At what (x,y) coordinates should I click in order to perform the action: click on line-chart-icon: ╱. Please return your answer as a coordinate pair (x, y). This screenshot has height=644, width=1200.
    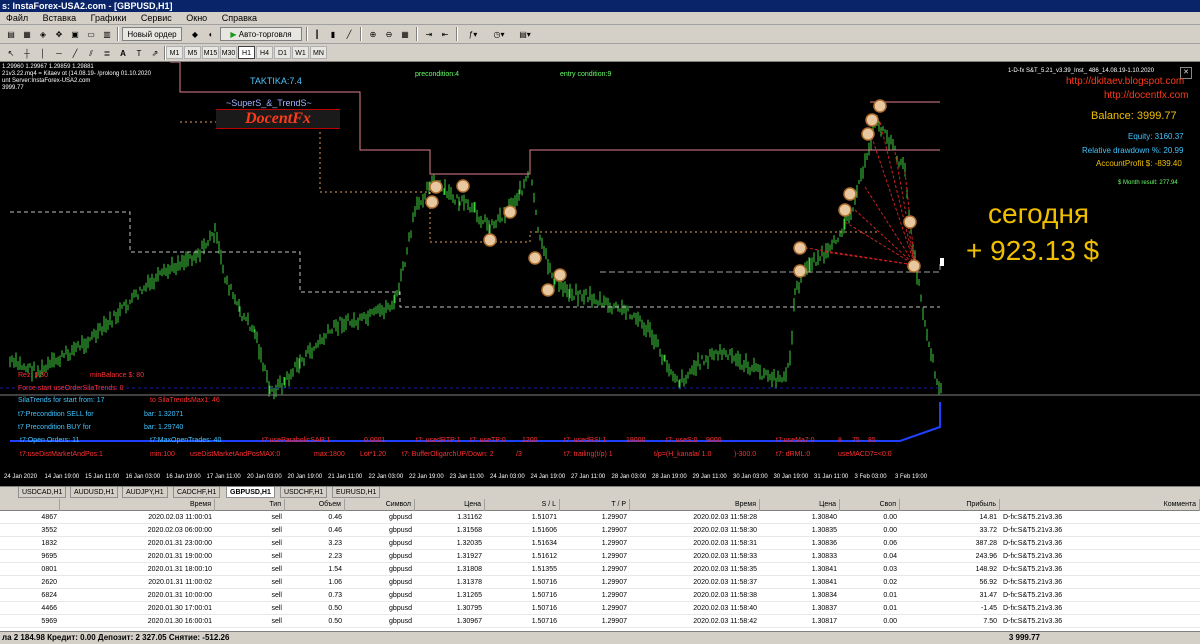
    Looking at the image, I should click on (349, 34).